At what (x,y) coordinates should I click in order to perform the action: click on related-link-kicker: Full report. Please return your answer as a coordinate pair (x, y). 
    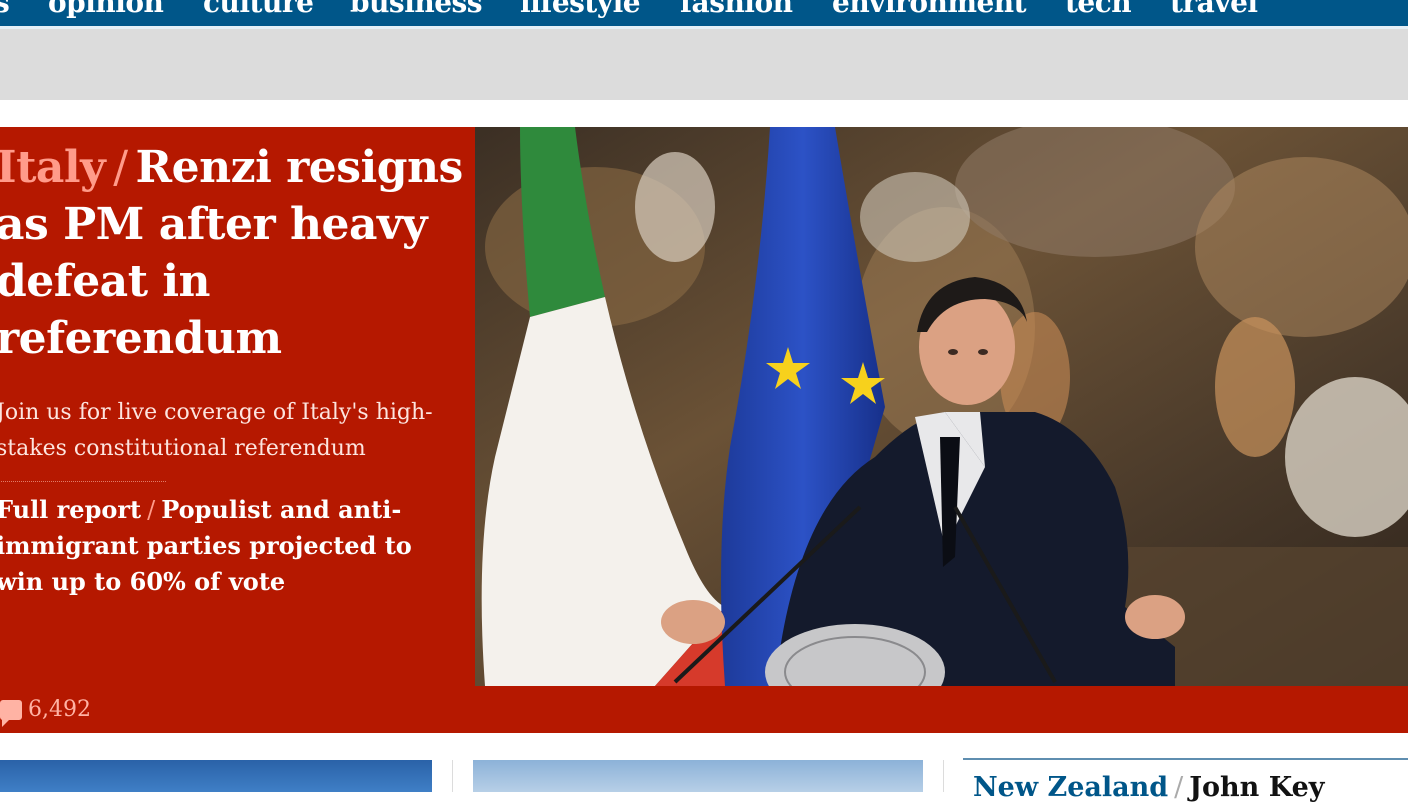
    Looking at the image, I should click on (70, 509).